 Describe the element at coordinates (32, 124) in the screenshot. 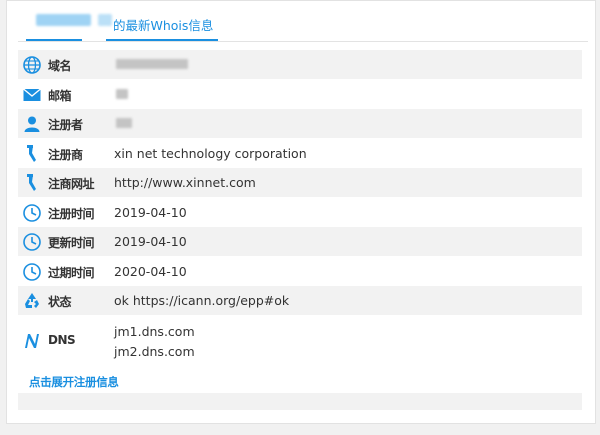

I see `user-icon` at that location.